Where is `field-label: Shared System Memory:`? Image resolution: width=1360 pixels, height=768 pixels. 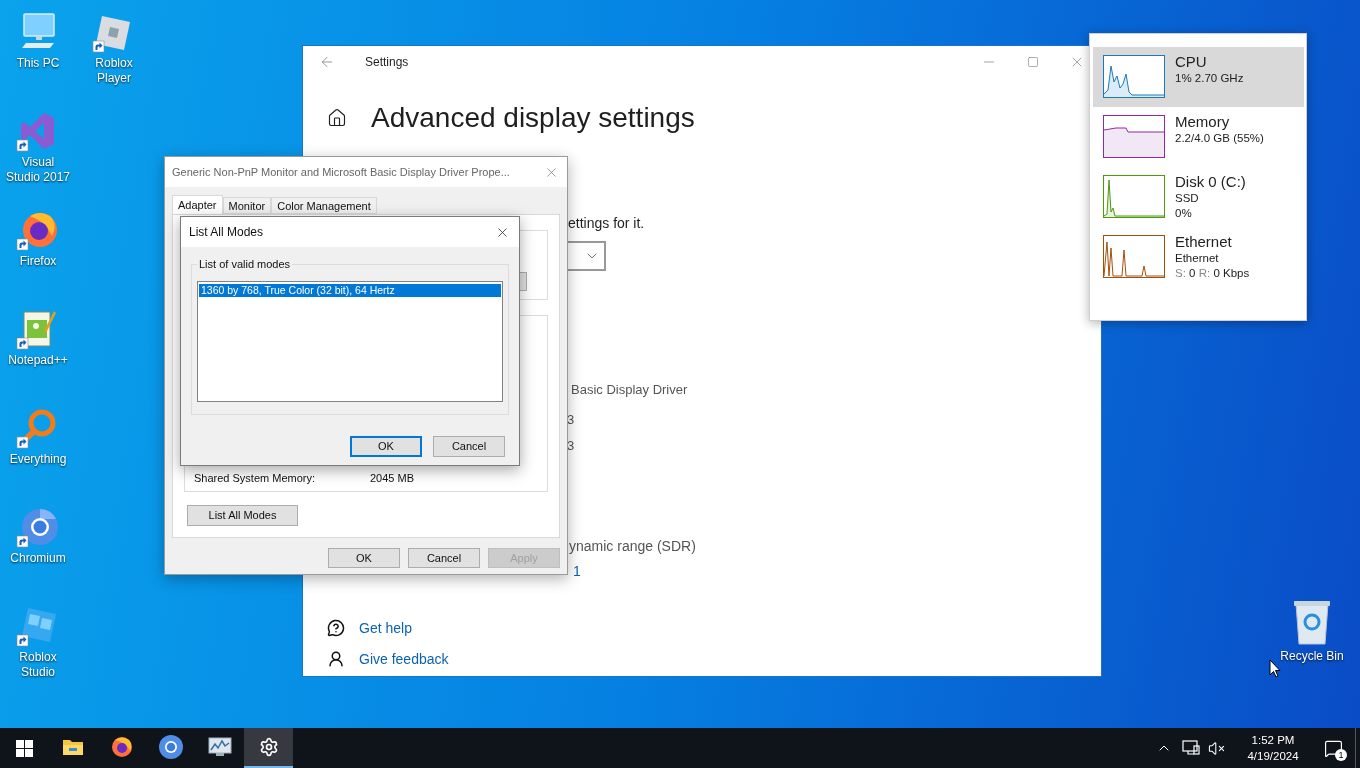 field-label: Shared System Memory: is located at coordinates (255, 478).